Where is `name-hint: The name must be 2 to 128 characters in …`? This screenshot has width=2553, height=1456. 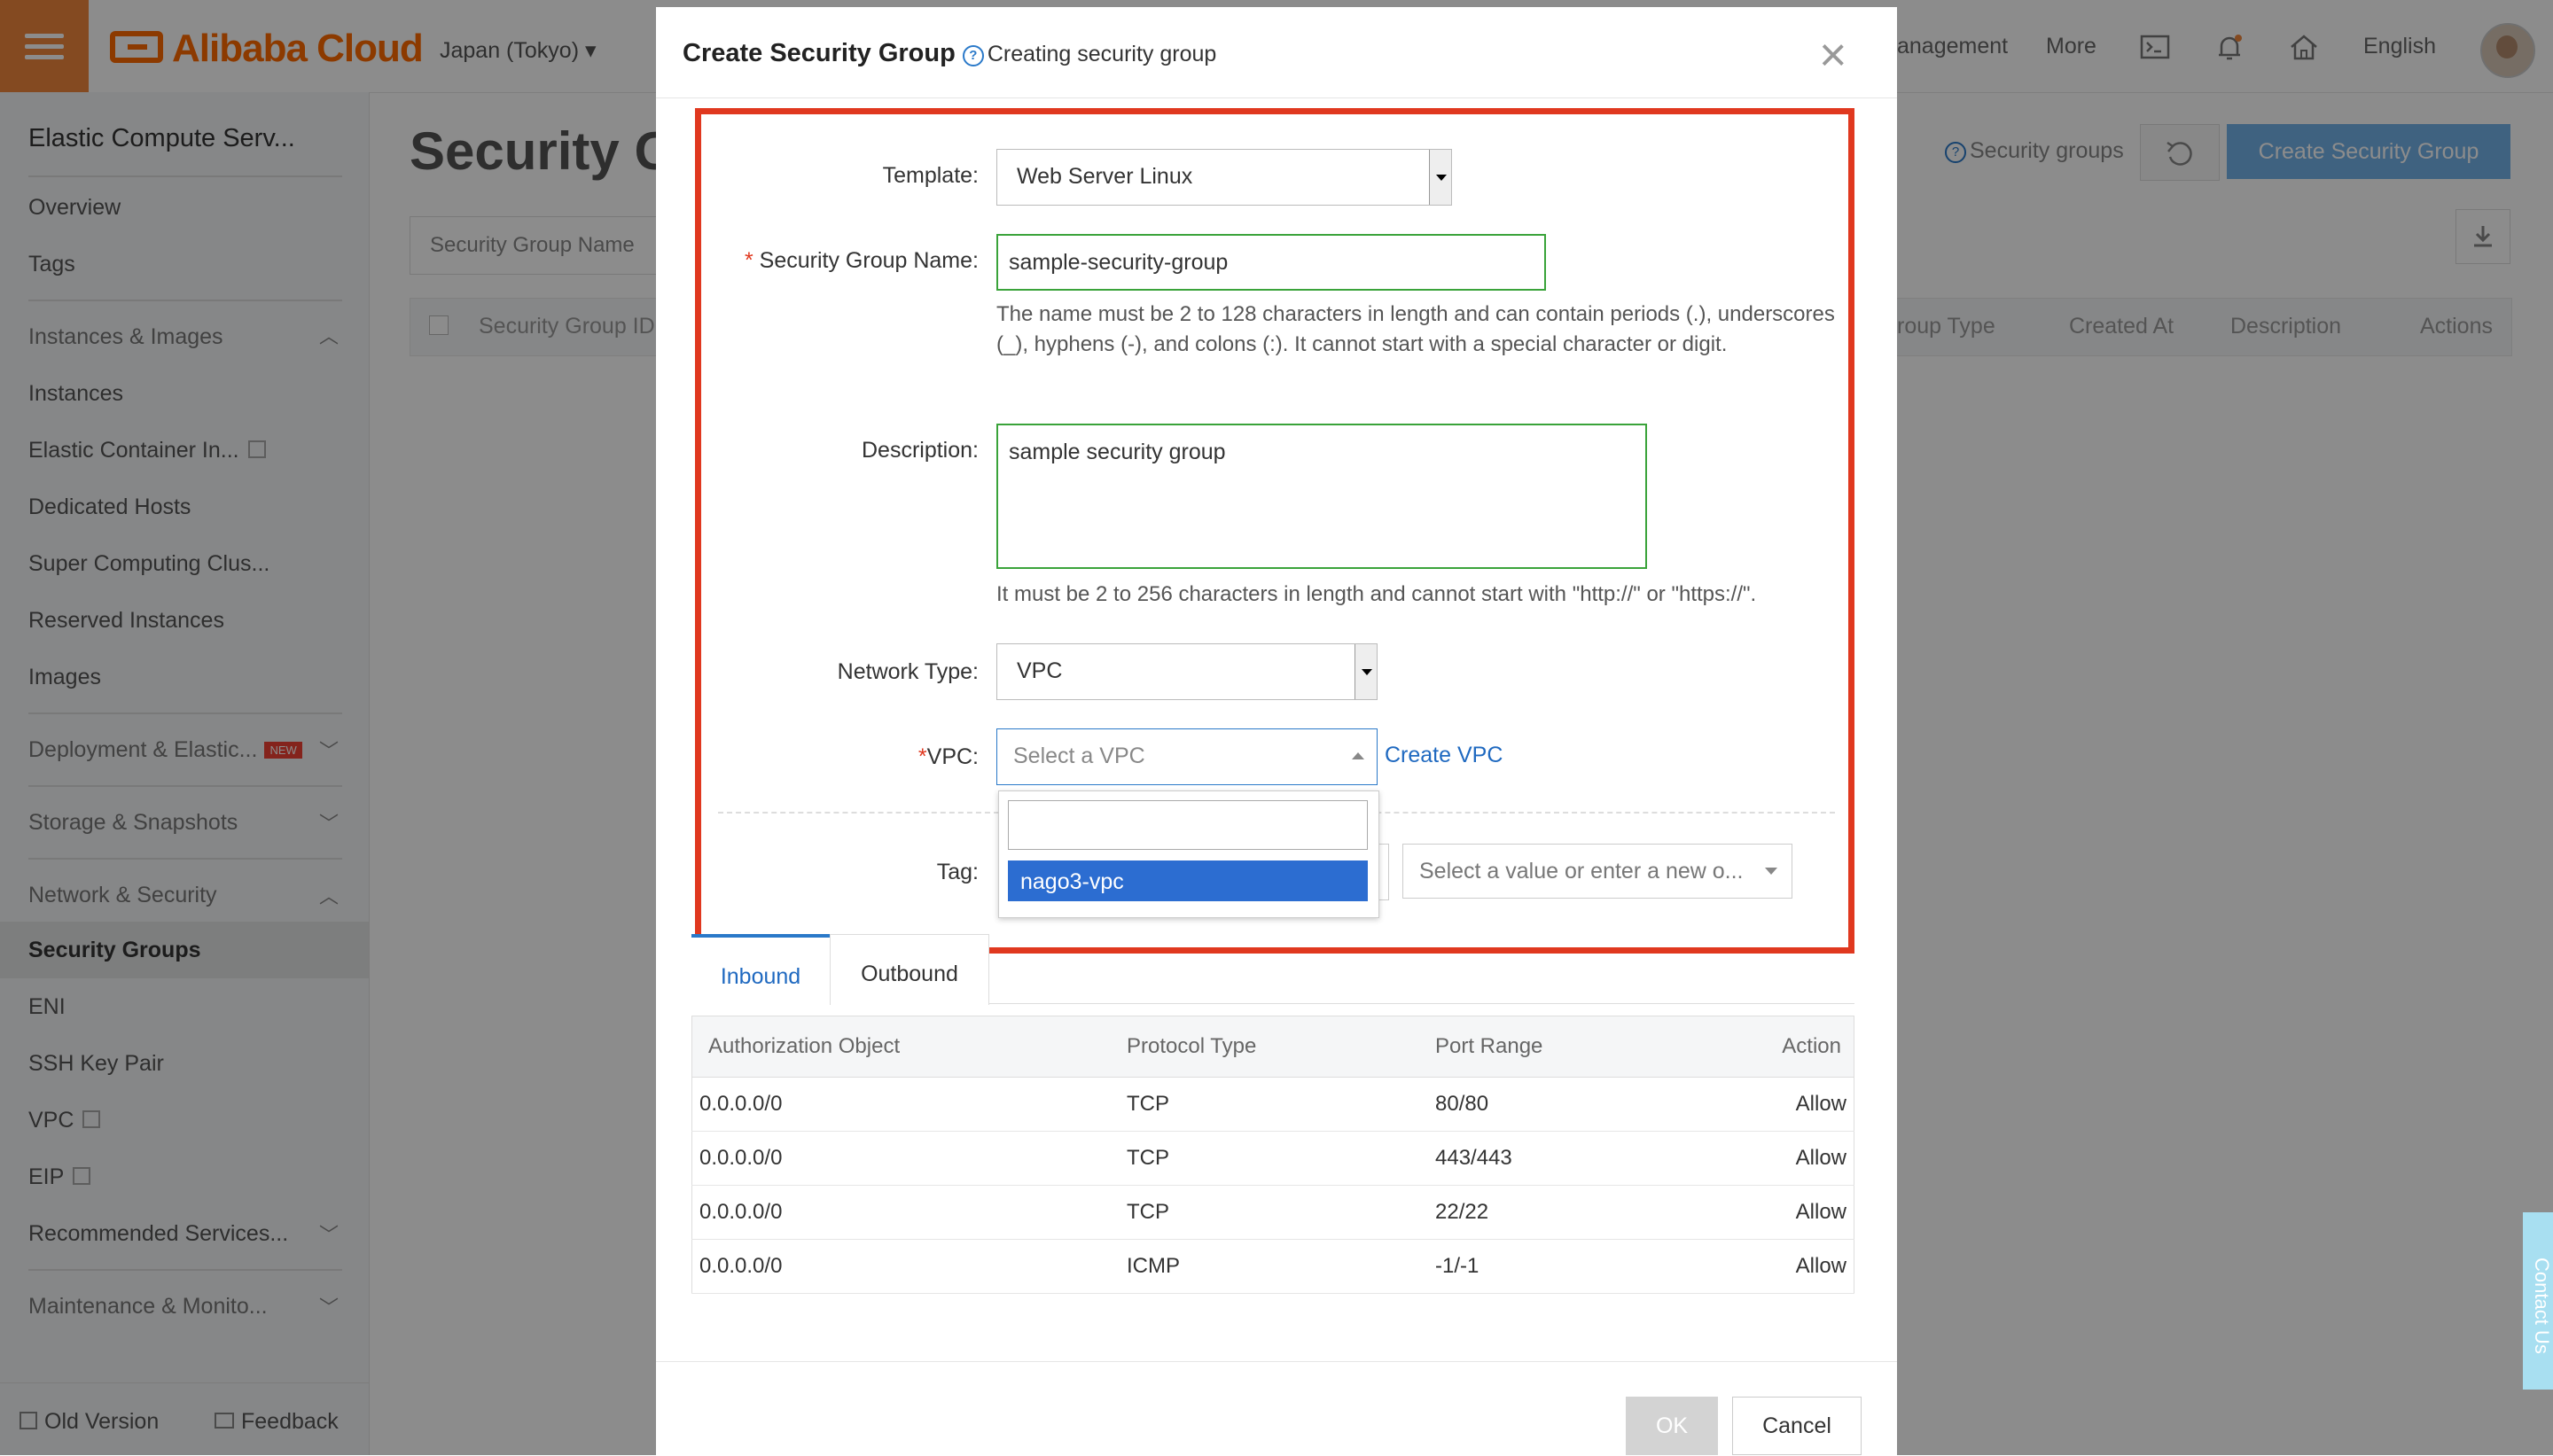 name-hint: The name must be 2 to 128 characters in … is located at coordinates (1415, 329).